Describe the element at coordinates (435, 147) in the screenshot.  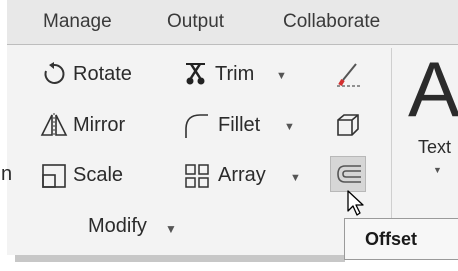
I see `text-label: Text` at that location.